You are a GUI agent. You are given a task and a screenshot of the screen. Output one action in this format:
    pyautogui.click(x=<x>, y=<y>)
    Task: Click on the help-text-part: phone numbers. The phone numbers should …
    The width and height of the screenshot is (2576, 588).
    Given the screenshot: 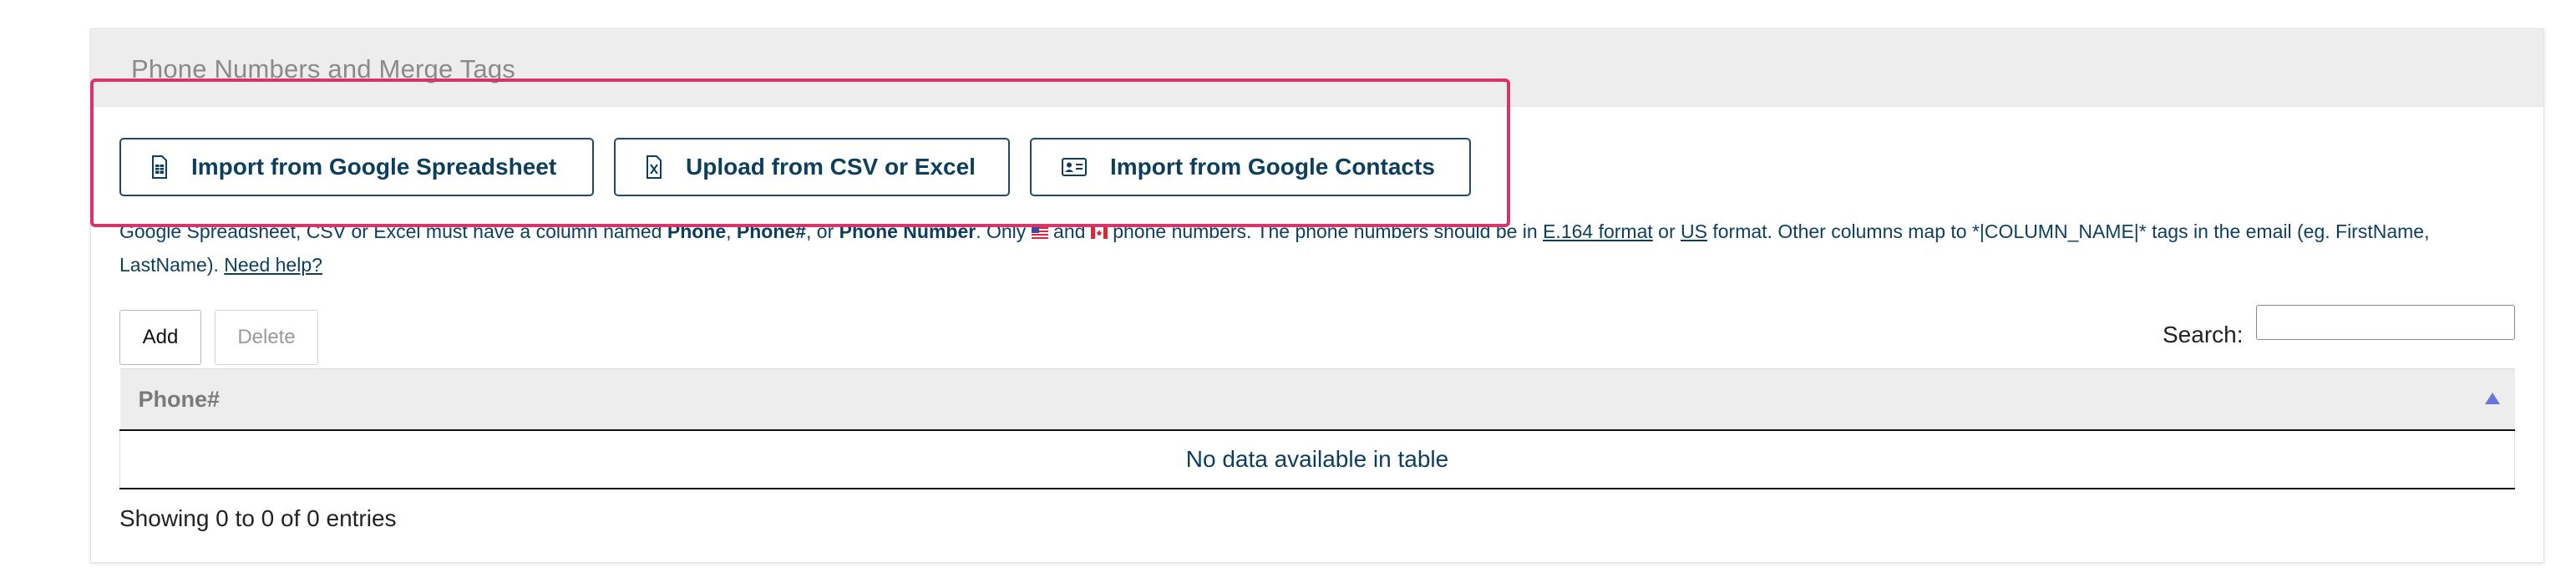 What is the action you would take?
    pyautogui.click(x=1325, y=231)
    